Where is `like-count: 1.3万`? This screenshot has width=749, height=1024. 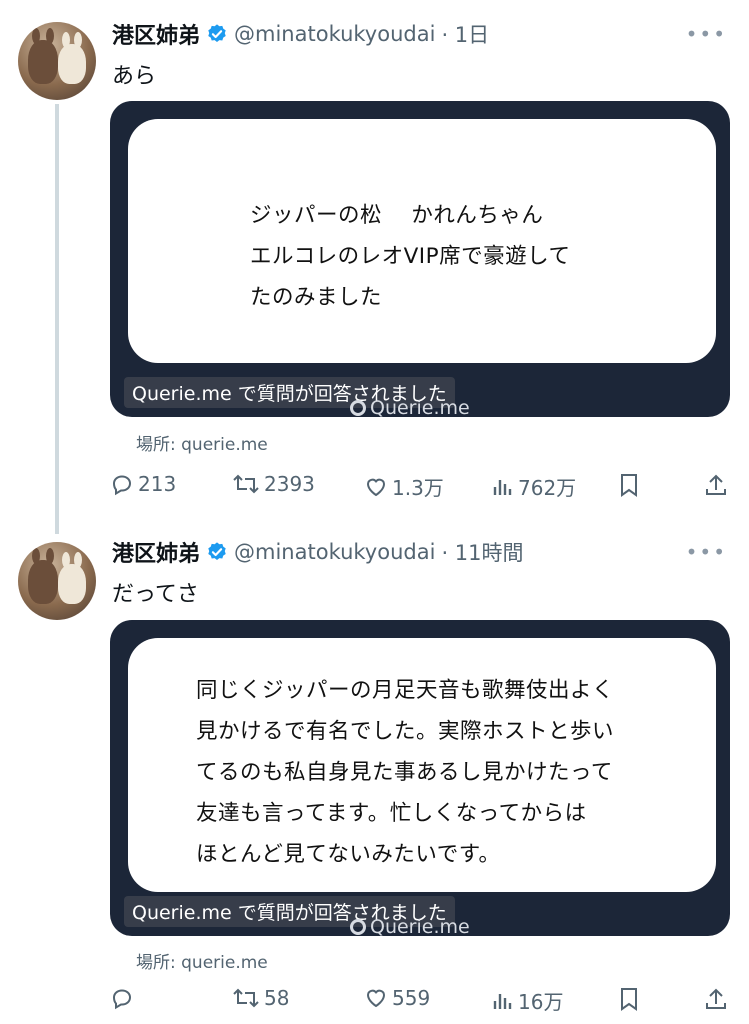 like-count: 1.3万 is located at coordinates (418, 488).